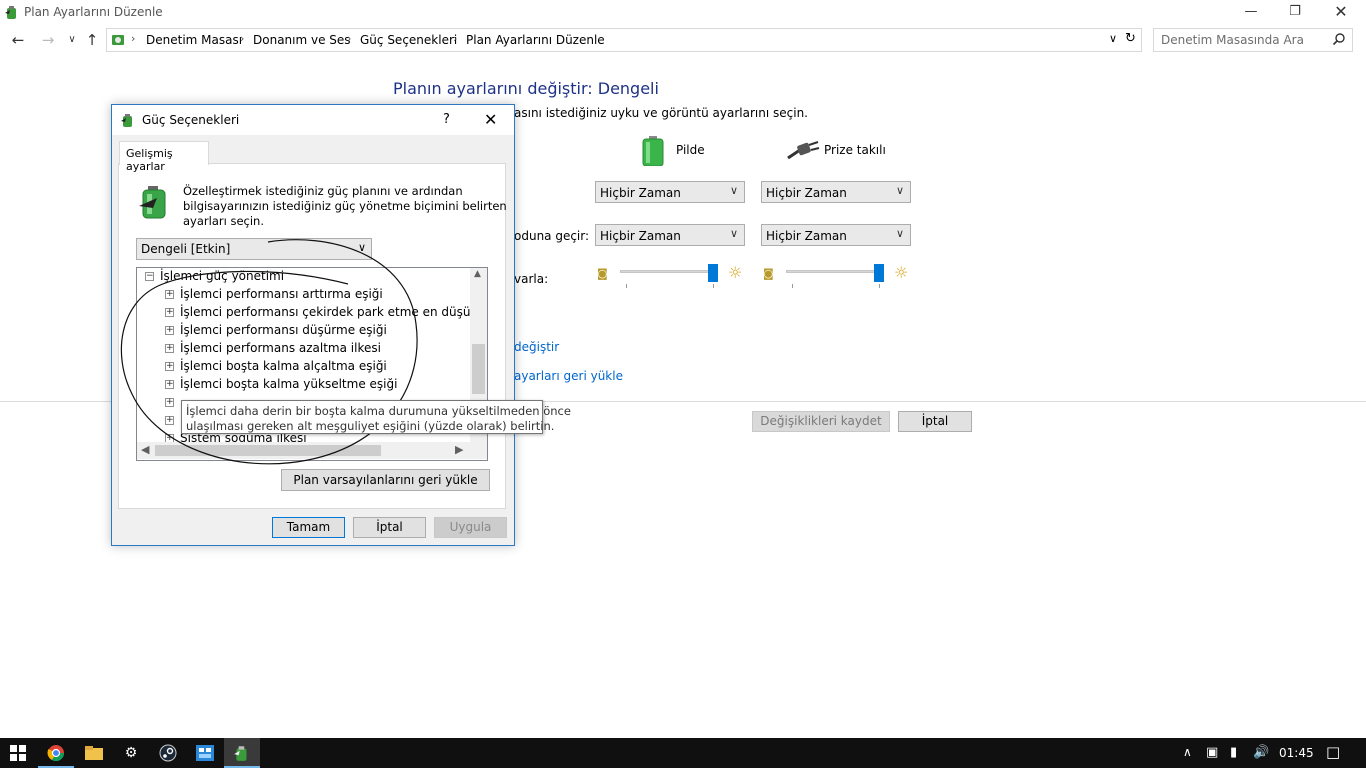 The height and width of the screenshot is (772, 1366). What do you see at coordinates (1339, 40) in the screenshot?
I see `search-icon` at bounding box center [1339, 40].